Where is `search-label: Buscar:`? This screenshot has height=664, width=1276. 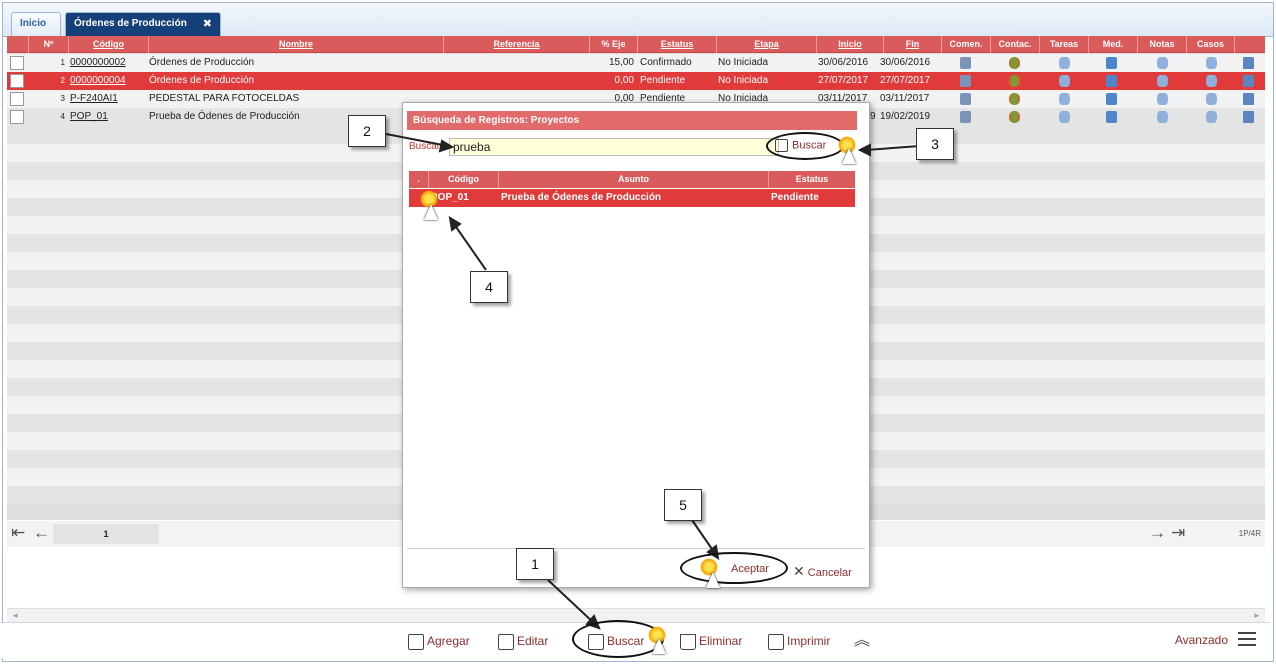 search-label: Buscar: is located at coordinates (426, 146).